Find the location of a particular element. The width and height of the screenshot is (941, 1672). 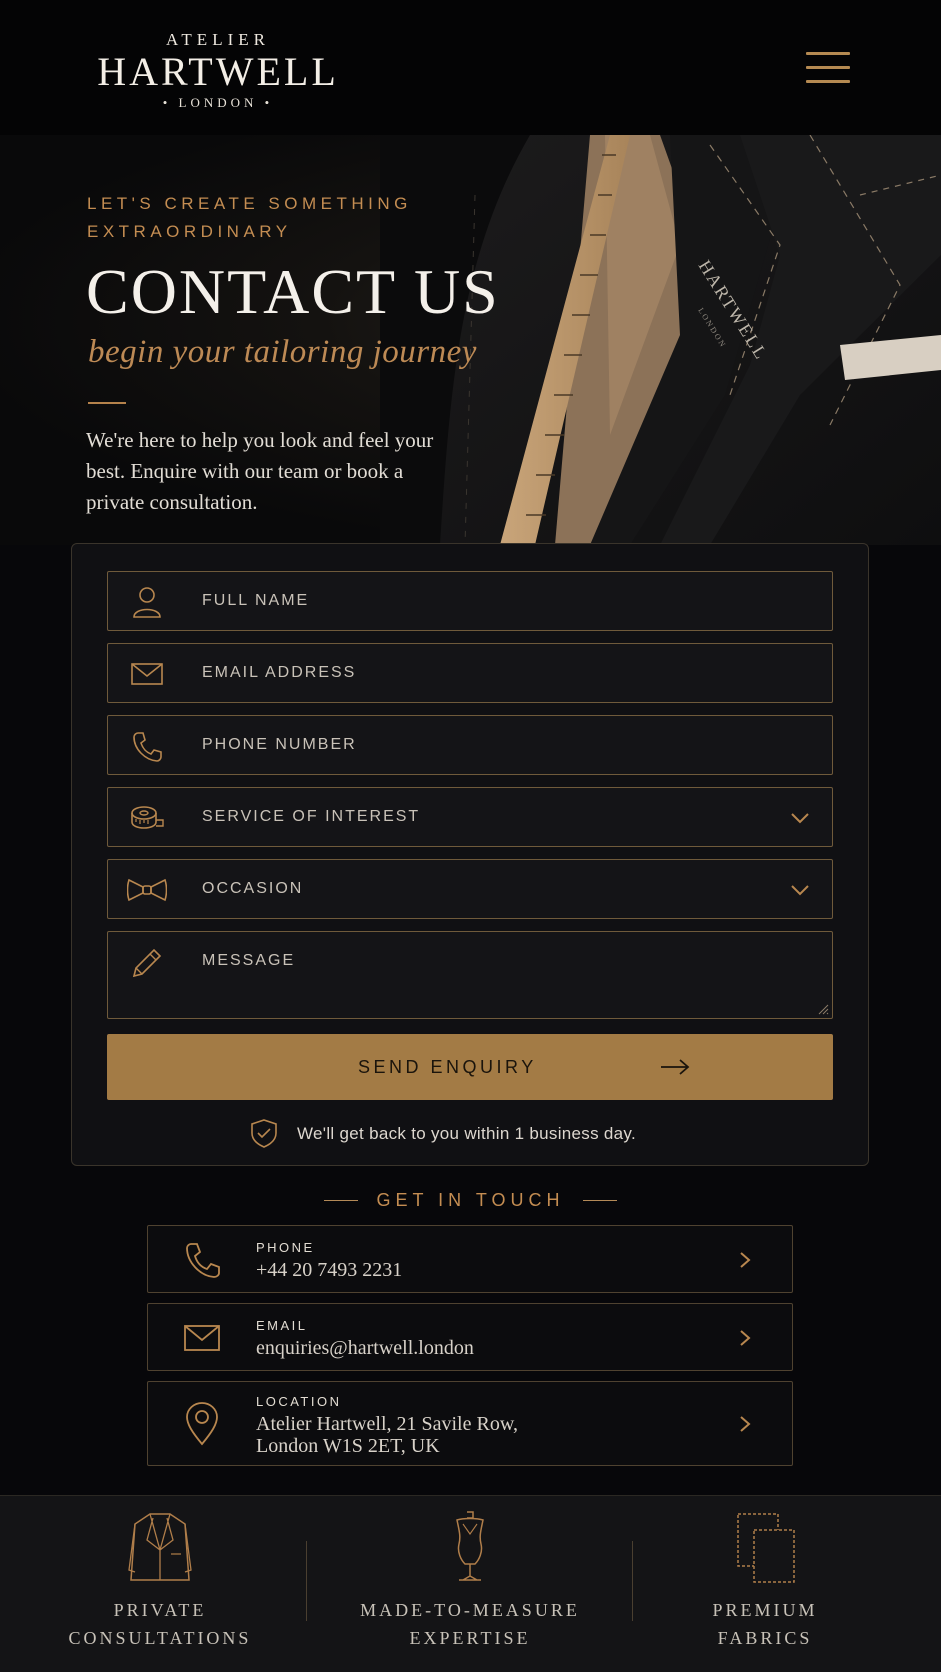

service-placeholder: SERVICE OF INTEREST is located at coordinates (311, 816).